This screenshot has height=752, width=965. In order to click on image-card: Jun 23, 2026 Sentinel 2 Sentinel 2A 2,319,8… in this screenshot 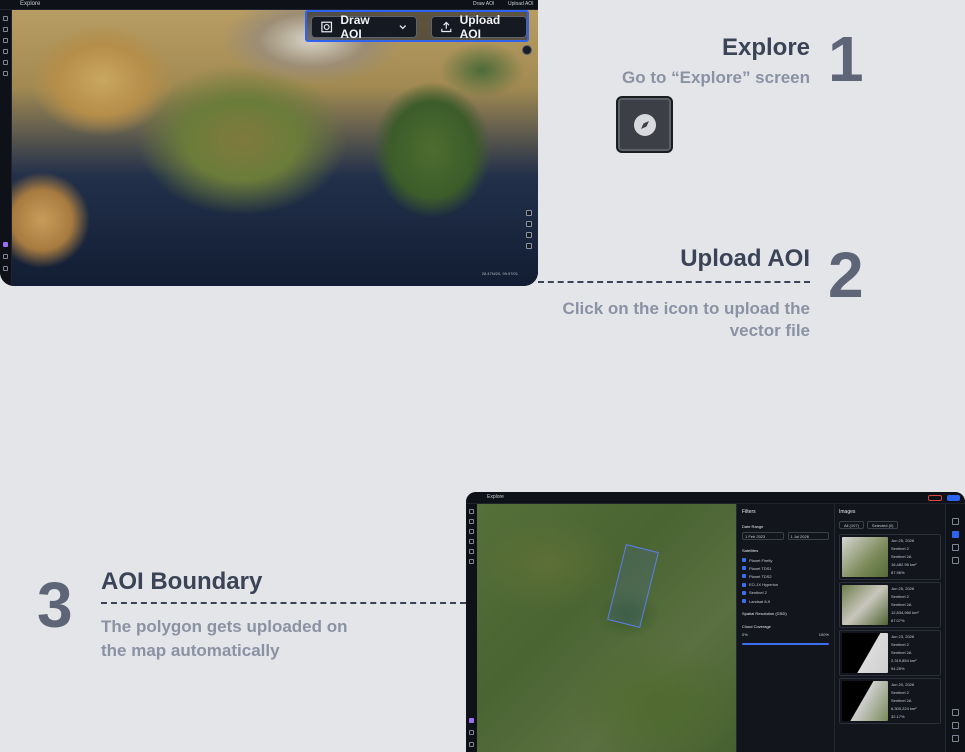, I will do `click(890, 653)`.